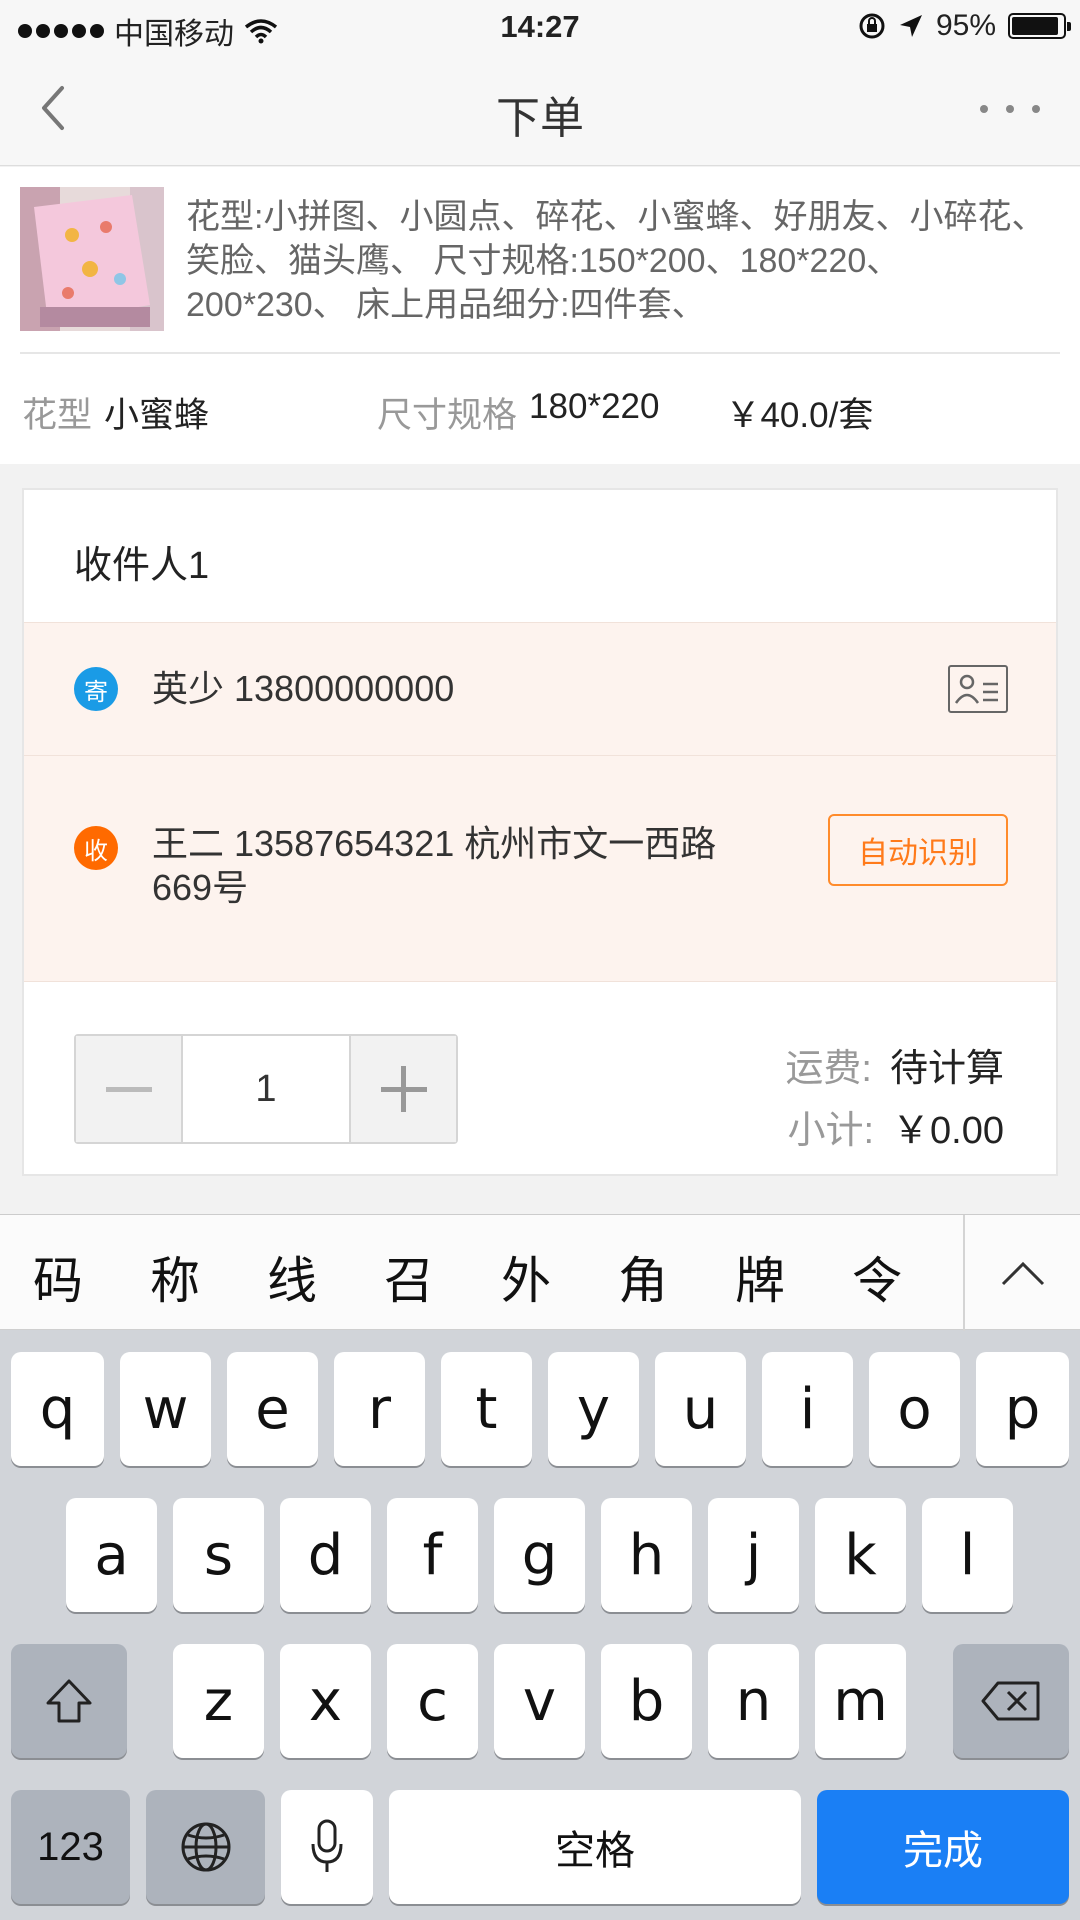 This screenshot has width=1080, height=1920. I want to click on plus-icon-vertical, so click(403, 1089).